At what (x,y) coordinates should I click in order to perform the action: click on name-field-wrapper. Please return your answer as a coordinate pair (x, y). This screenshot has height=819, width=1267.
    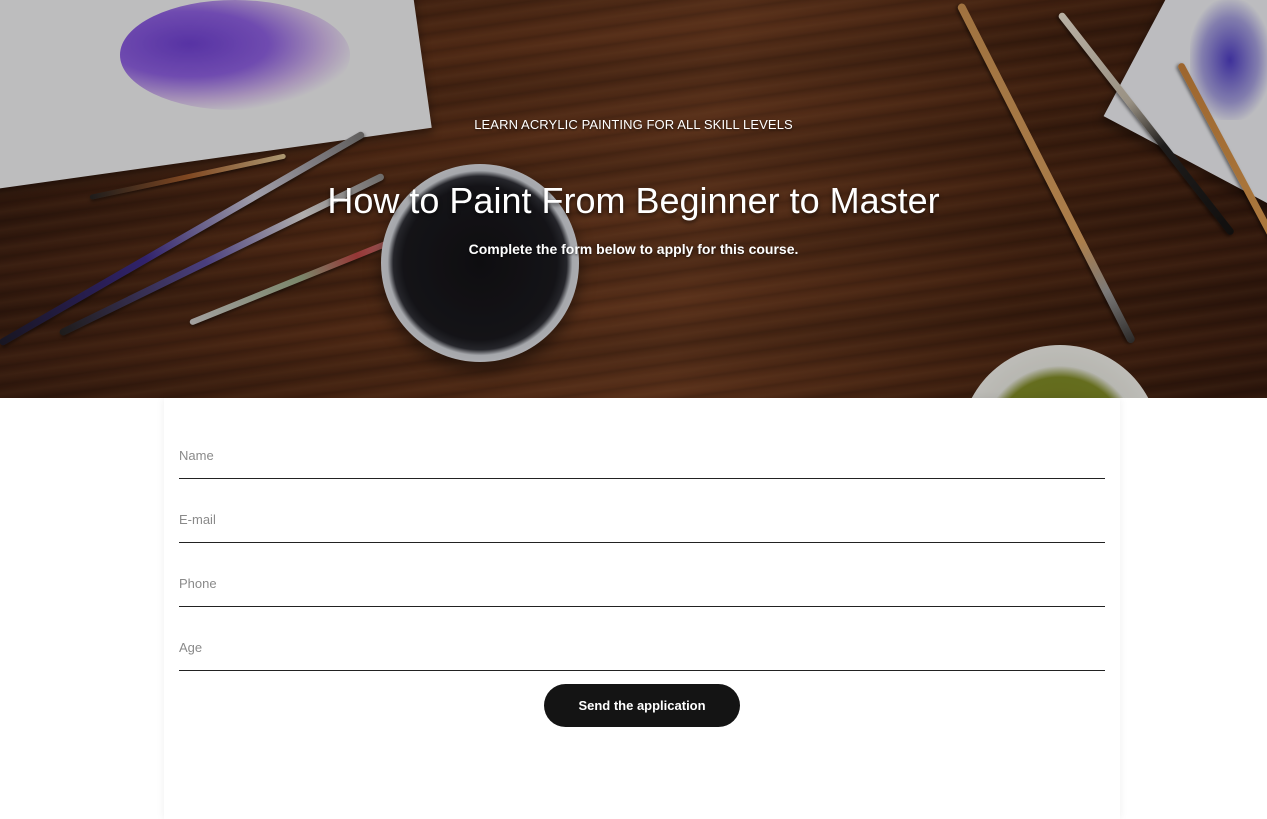
    Looking at the image, I should click on (642, 458).